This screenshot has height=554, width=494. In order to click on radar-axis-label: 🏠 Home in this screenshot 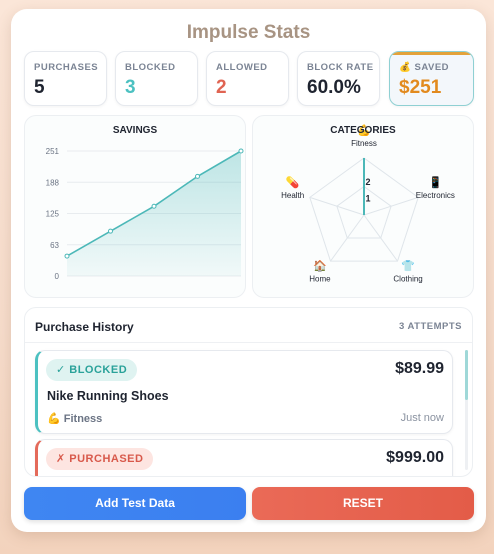, I will do `click(320, 272)`.